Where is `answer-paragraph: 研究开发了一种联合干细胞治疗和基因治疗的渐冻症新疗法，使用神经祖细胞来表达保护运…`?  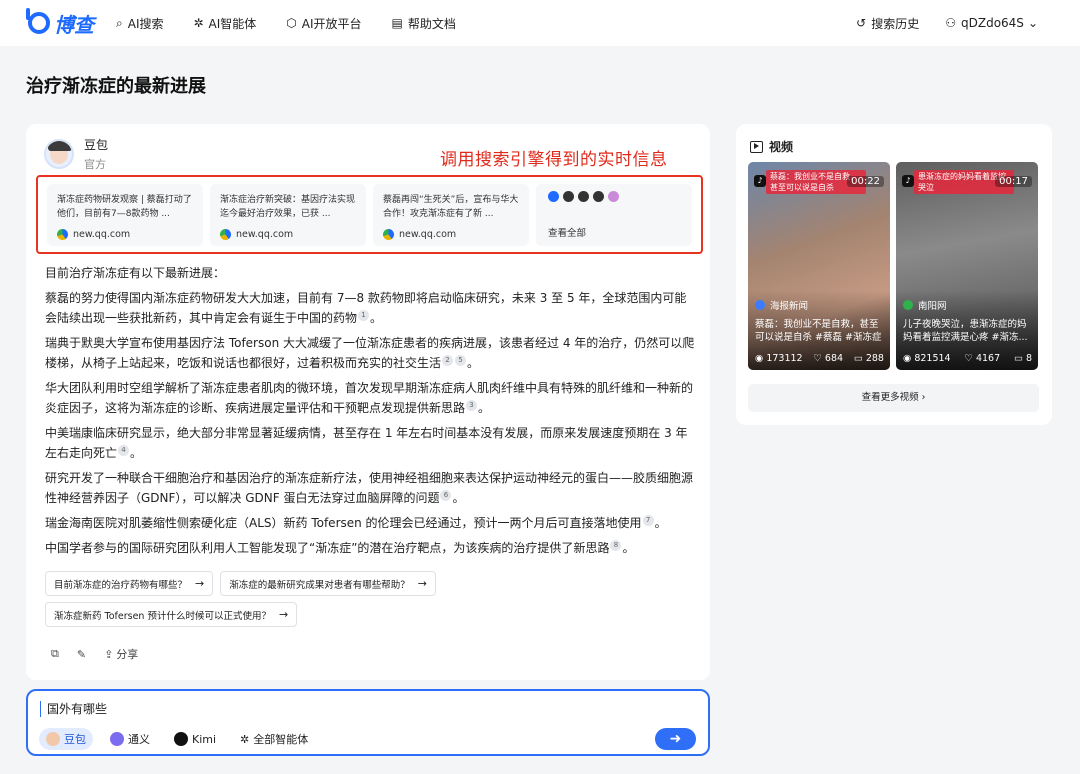 answer-paragraph: 研究开发了一种联合干细胞治疗和基因治疗的渐冻症新疗法，使用神经祖细胞来表达保护运… is located at coordinates (369, 488).